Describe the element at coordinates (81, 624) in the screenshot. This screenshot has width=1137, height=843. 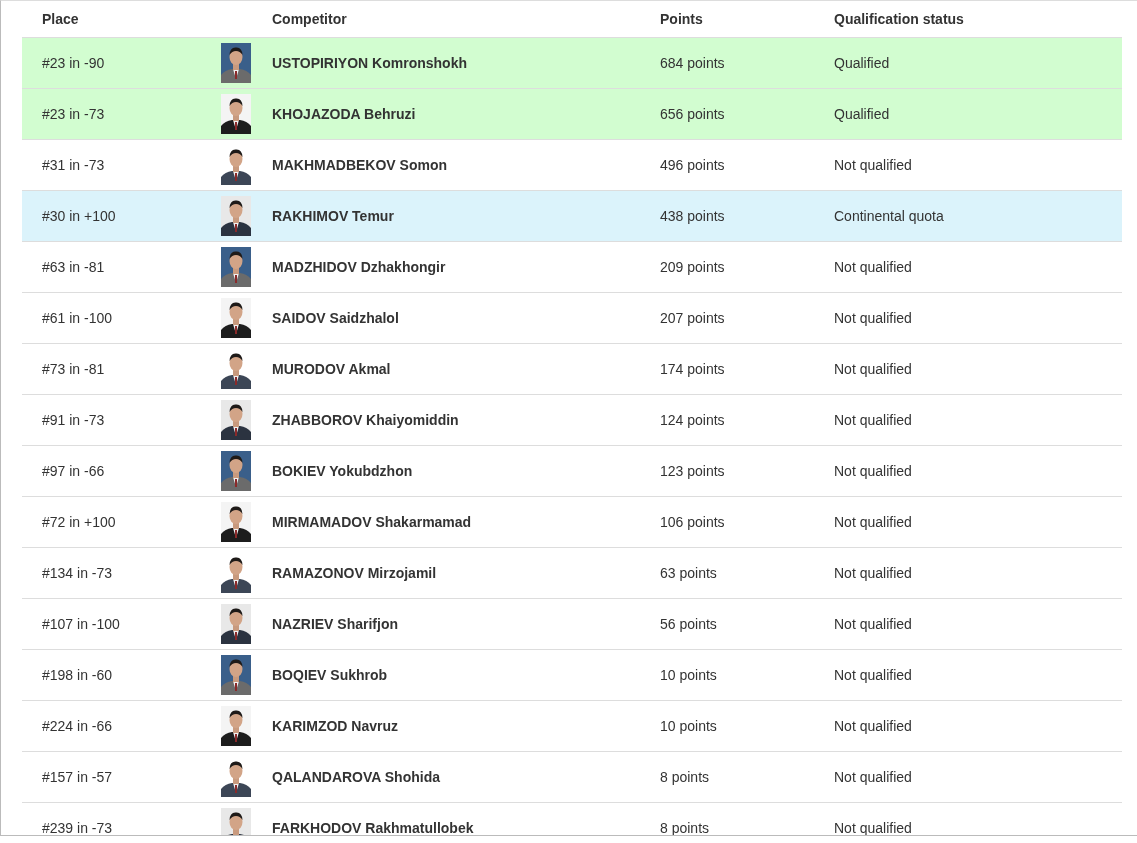
I see `place-cell-text: #107 in -100` at that location.